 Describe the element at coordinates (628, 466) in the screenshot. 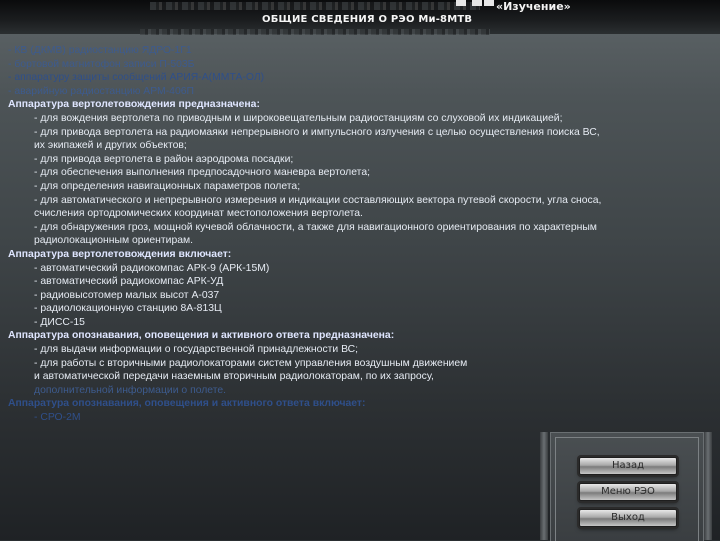

I see `back-button: Назад` at that location.